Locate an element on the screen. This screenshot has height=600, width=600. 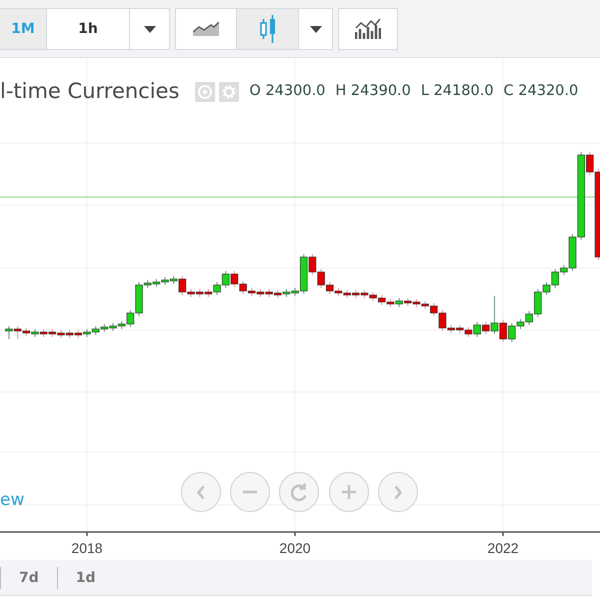
reset-icon is located at coordinates (299, 492).